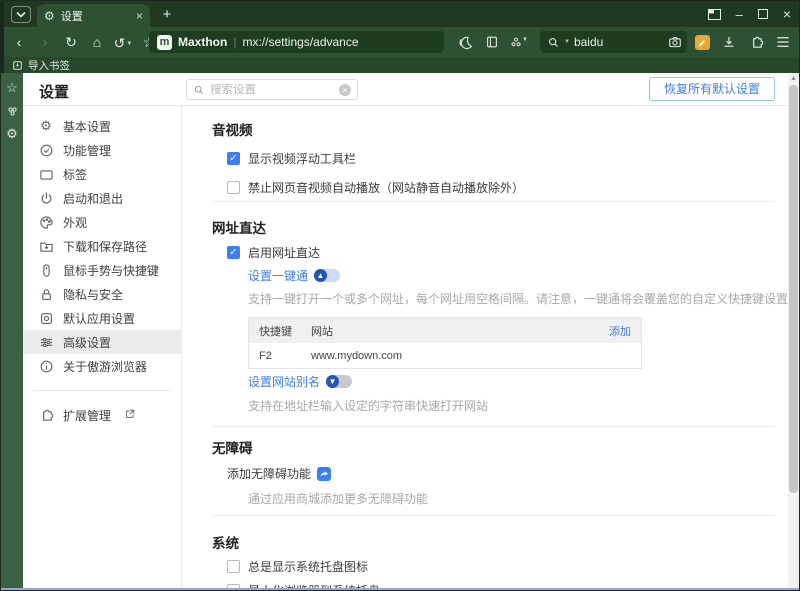 This screenshot has height=591, width=800. I want to click on main-menu-icon, so click(783, 42).